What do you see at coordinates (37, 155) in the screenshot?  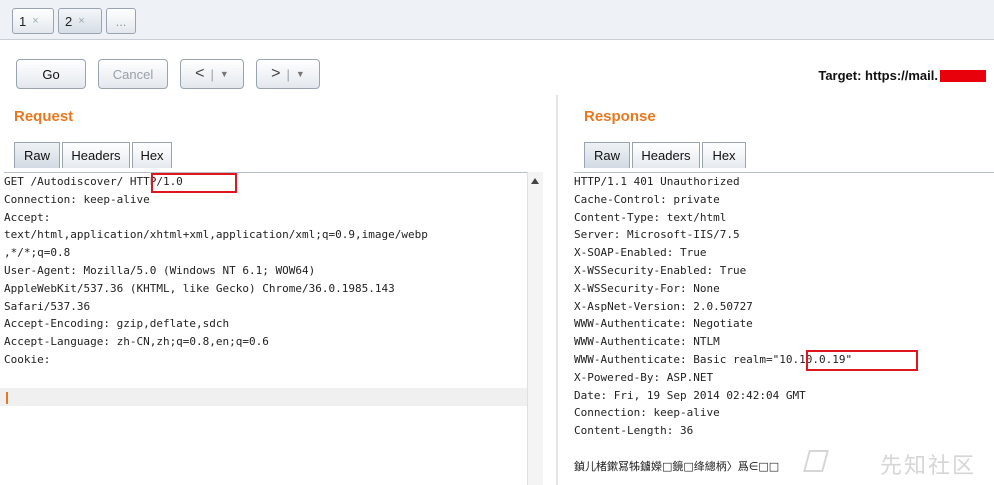 I see `request-tab-raw: Raw` at bounding box center [37, 155].